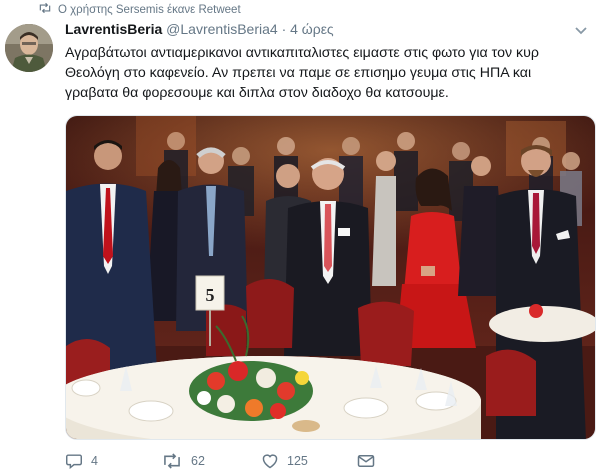 The image size is (600, 474). What do you see at coordinates (113, 29) in the screenshot?
I see `display-name: LavrentisBeria` at bounding box center [113, 29].